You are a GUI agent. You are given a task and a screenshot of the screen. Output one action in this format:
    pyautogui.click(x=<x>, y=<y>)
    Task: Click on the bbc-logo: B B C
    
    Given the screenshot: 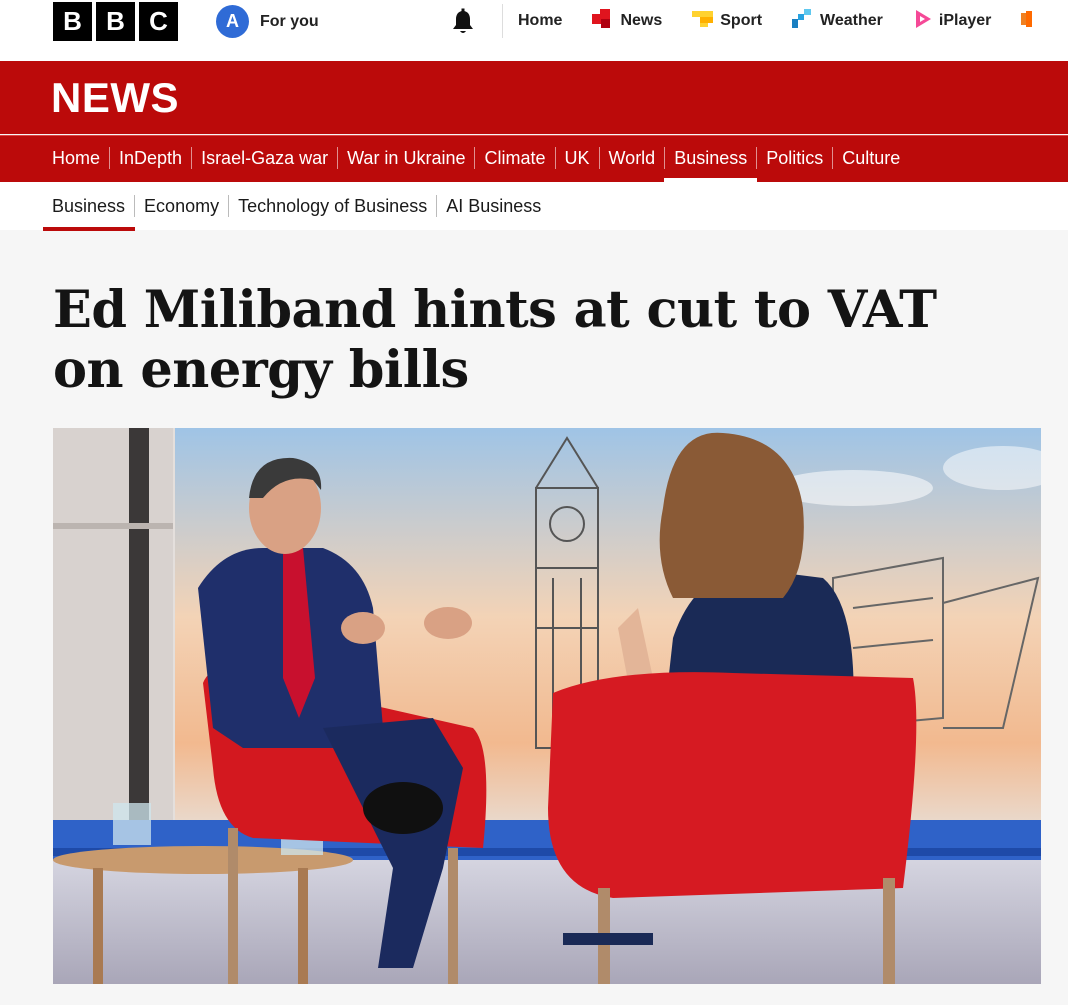 What is the action you would take?
    pyautogui.click(x=115, y=21)
    